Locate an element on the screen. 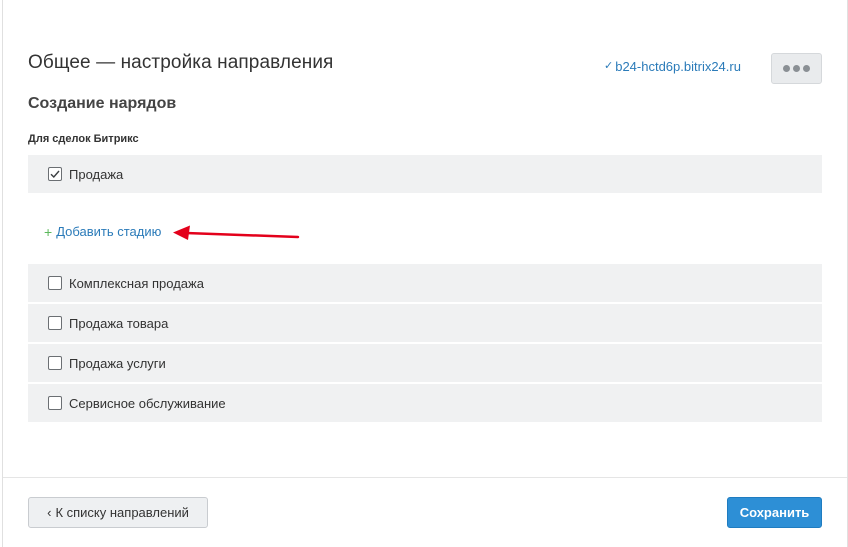  stage-label: Продажа товара is located at coordinates (119, 323).